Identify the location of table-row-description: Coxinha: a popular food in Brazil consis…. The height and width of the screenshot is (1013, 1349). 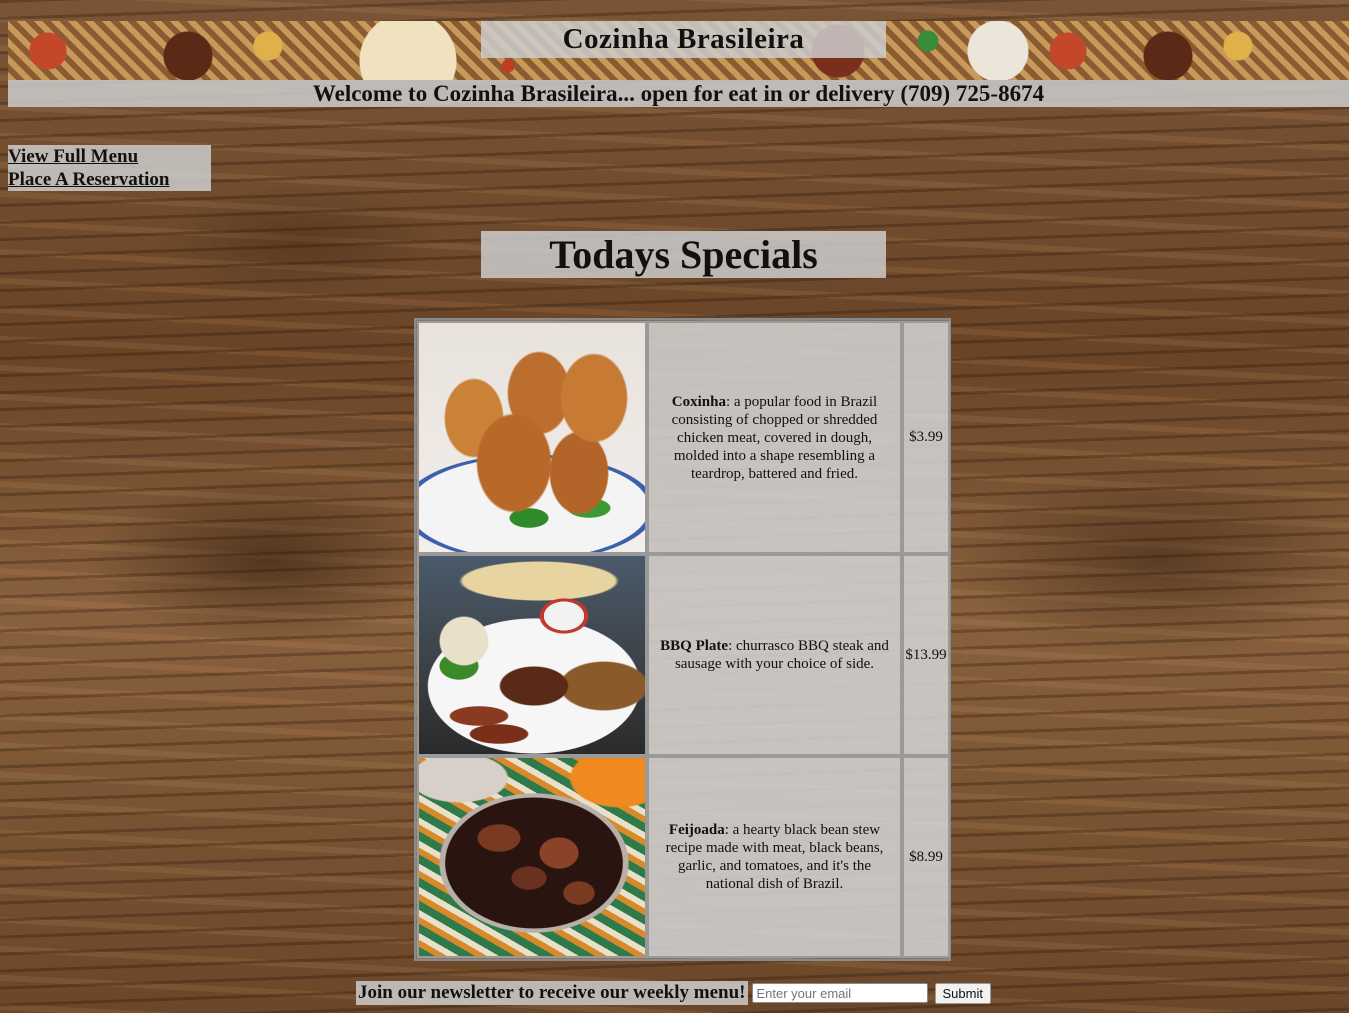
(774, 437).